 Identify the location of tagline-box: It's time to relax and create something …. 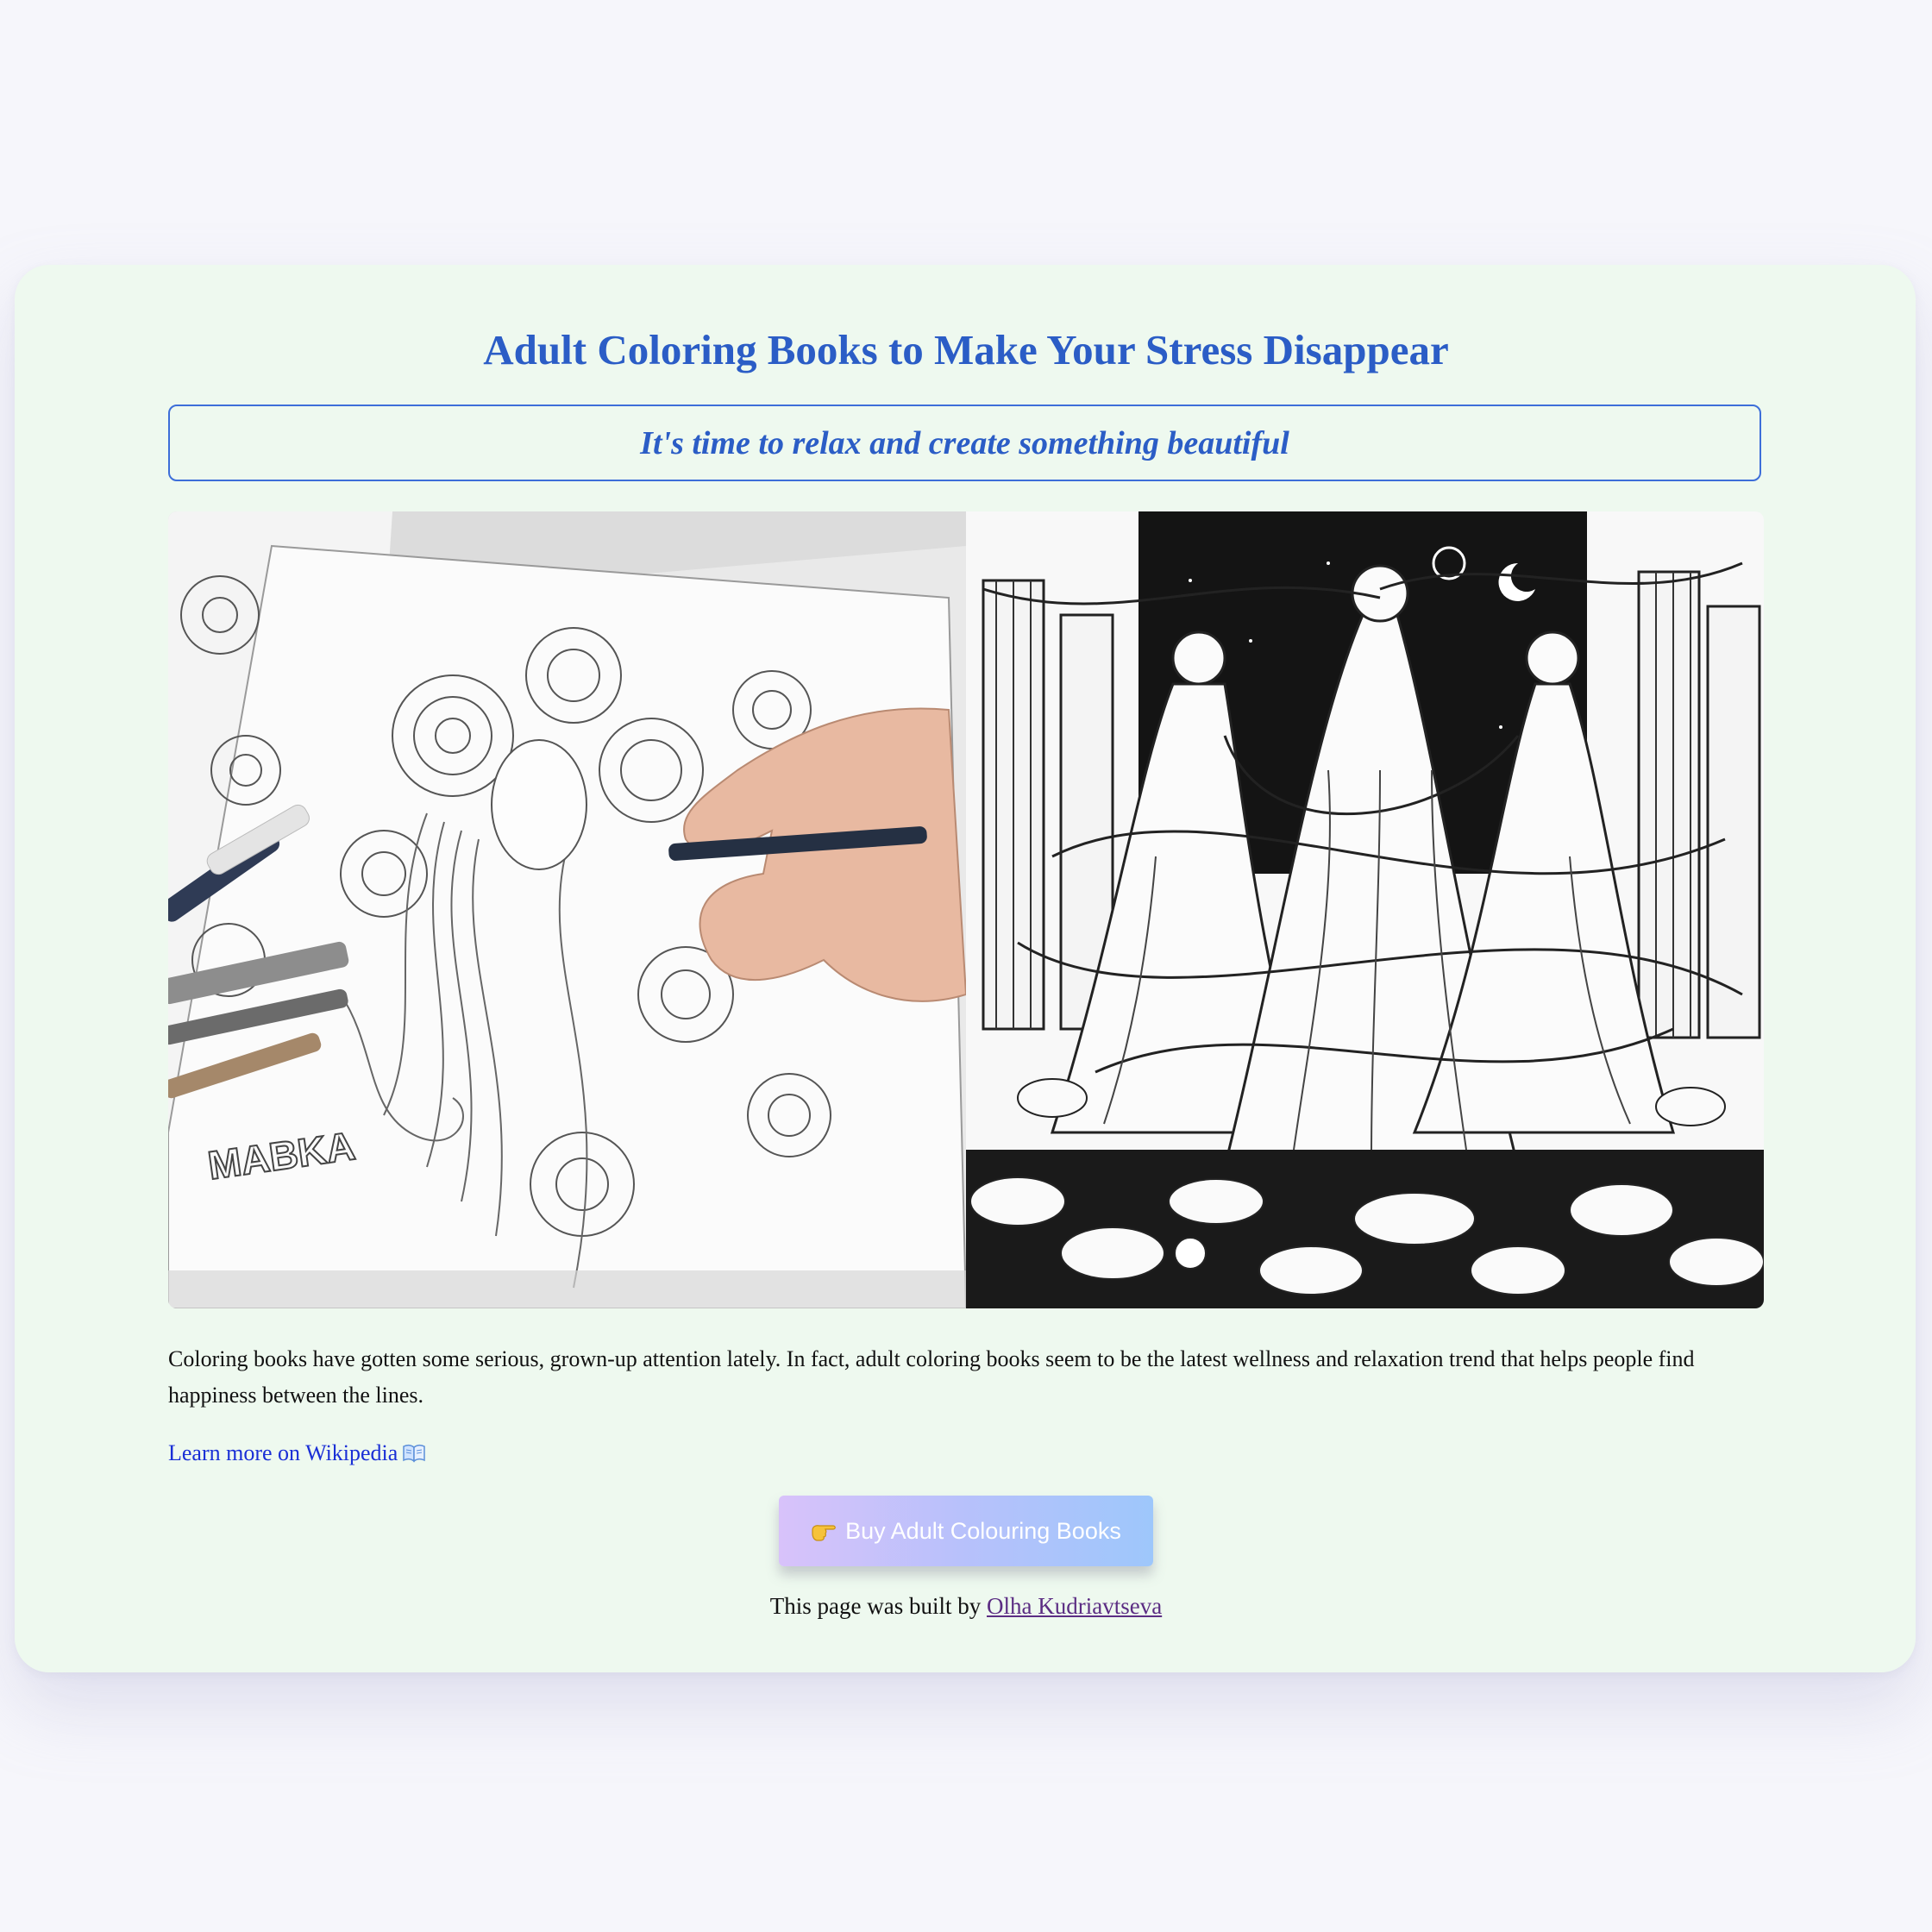
(965, 443).